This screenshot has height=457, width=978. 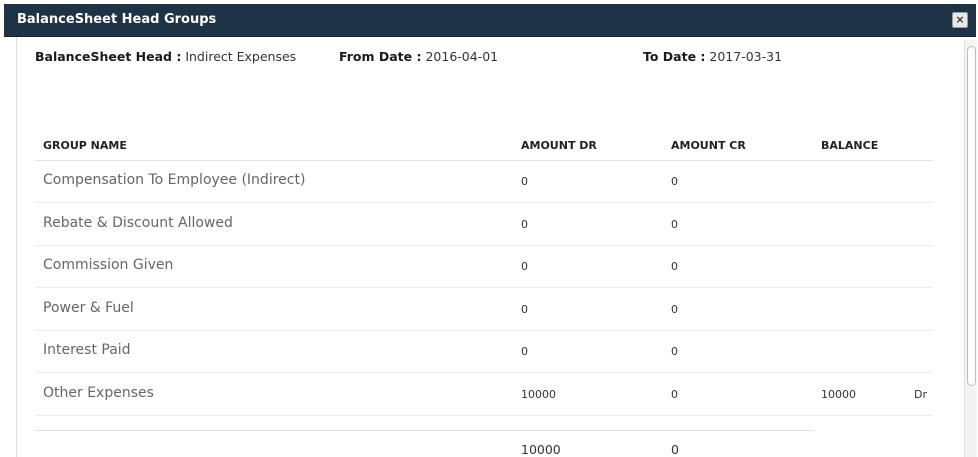 I want to click on table-row: Compensation To Employee (Indirect) 0 0, so click(x=484, y=182).